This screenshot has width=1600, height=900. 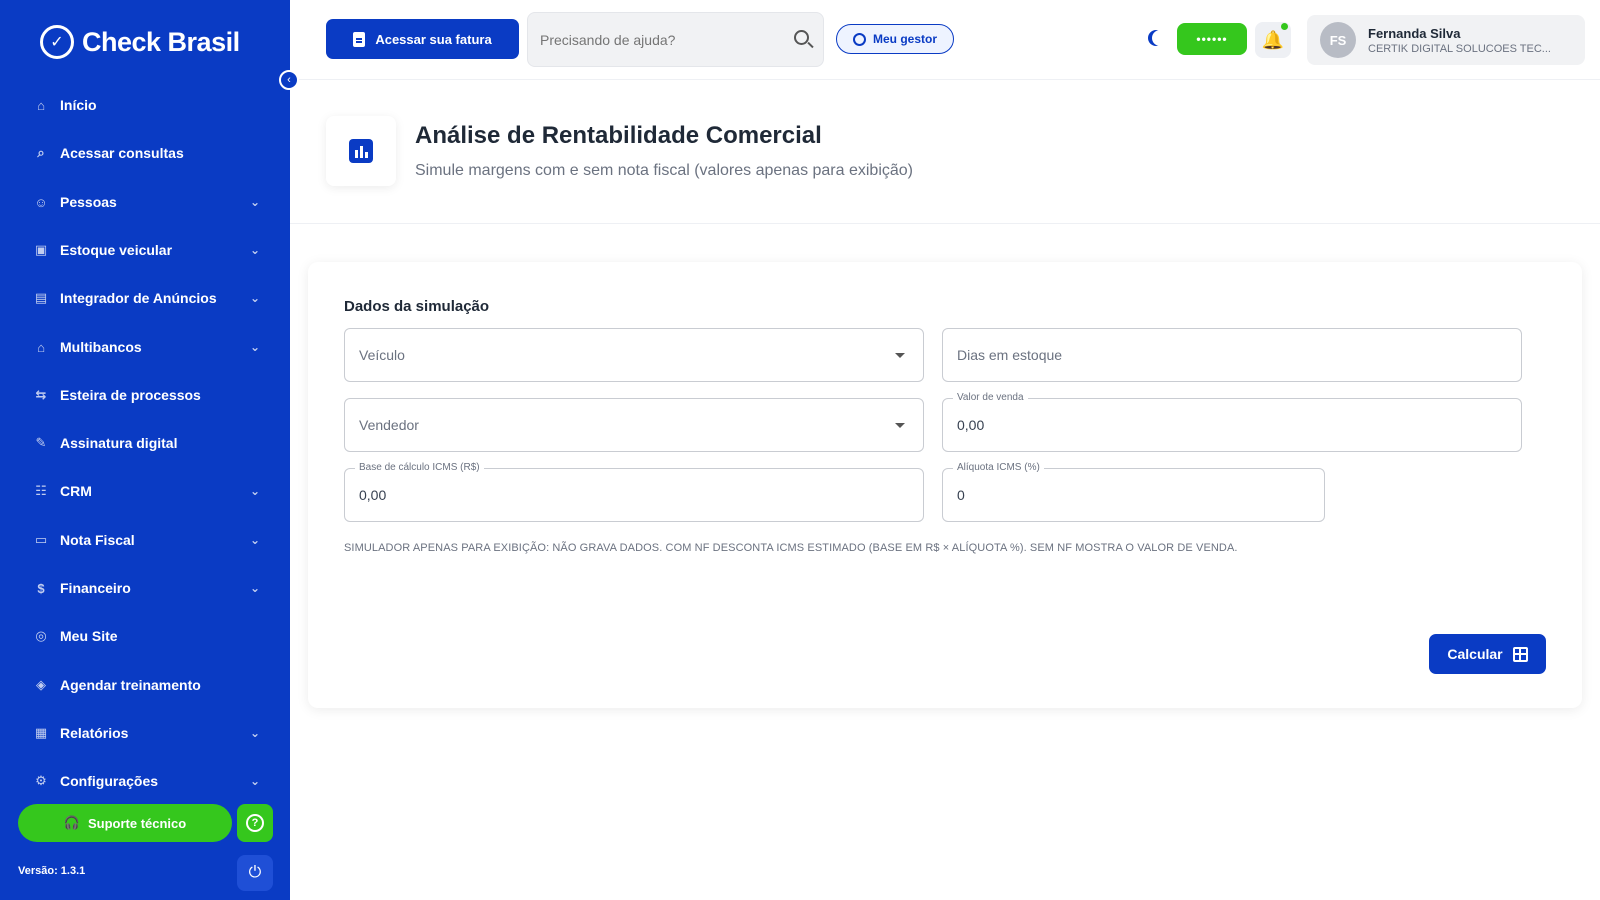 I want to click on headset-icon, so click(x=859, y=39).